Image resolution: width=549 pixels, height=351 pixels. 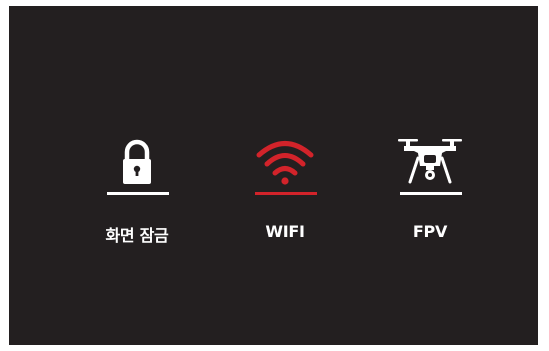 What do you see at coordinates (430, 156) in the screenshot?
I see `drone-icon` at bounding box center [430, 156].